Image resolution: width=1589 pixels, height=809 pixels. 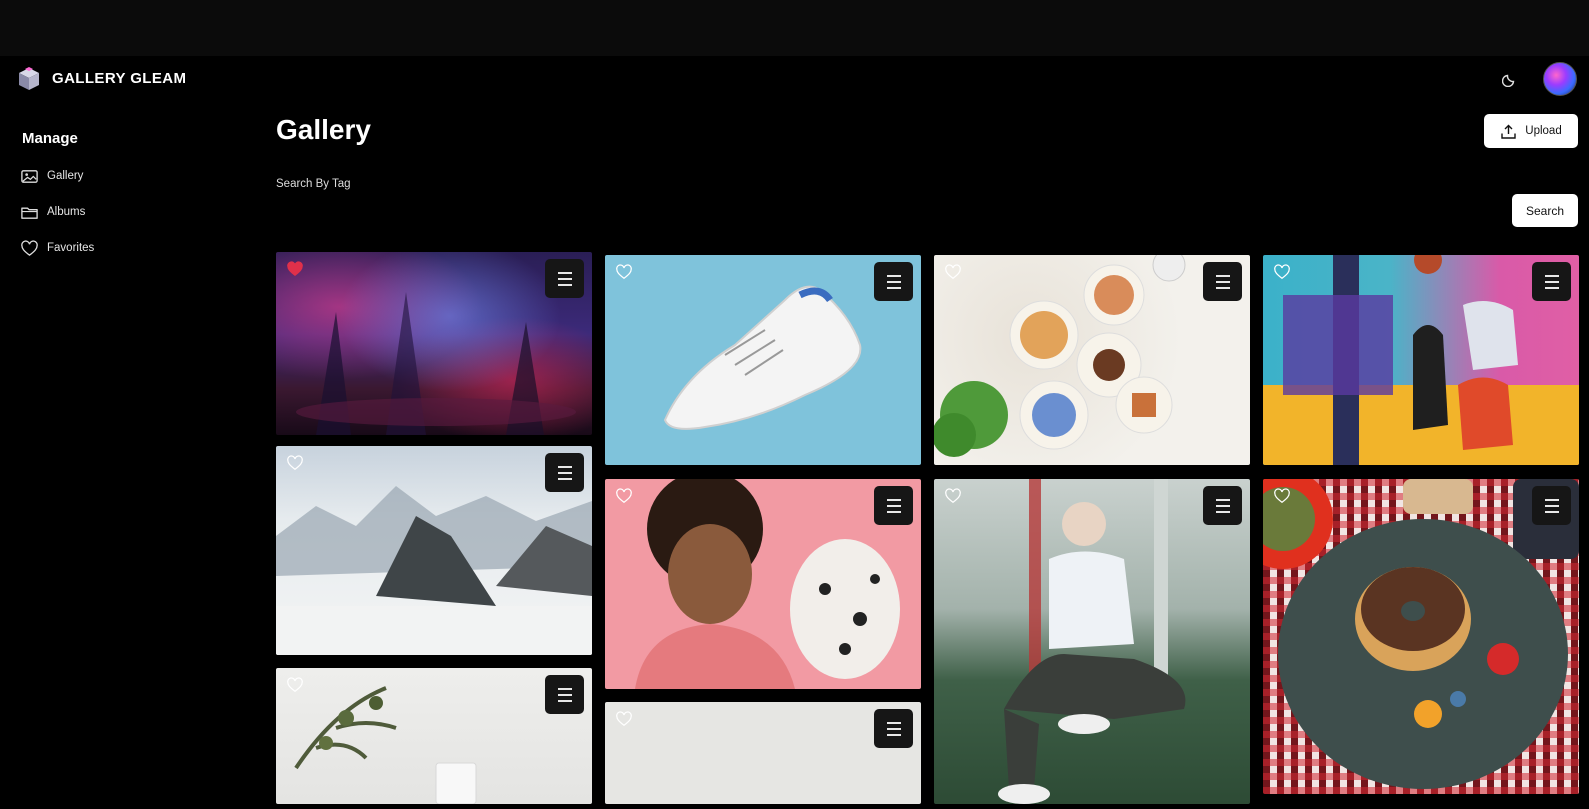 I want to click on upload-icon, so click(x=1508, y=131).